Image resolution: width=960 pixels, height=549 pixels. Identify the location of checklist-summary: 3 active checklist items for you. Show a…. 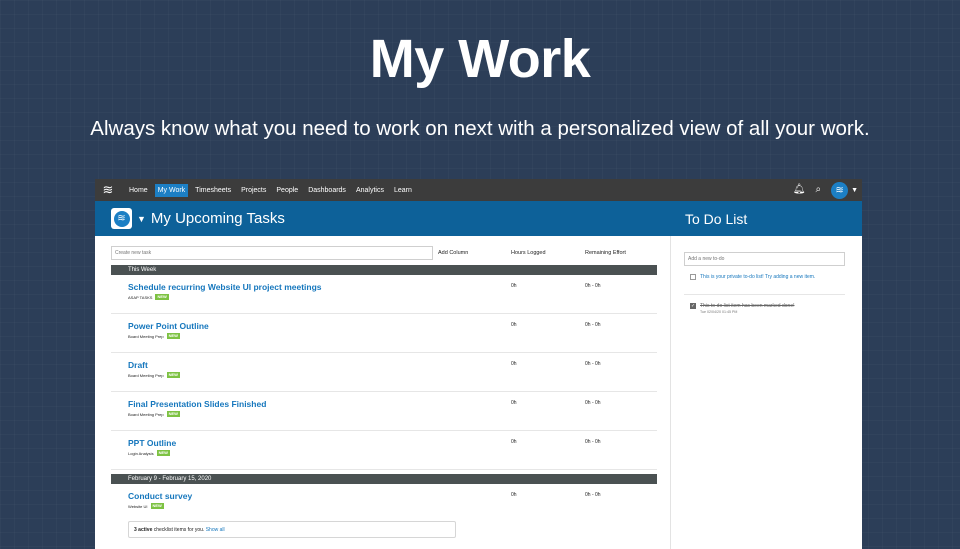
(292, 529).